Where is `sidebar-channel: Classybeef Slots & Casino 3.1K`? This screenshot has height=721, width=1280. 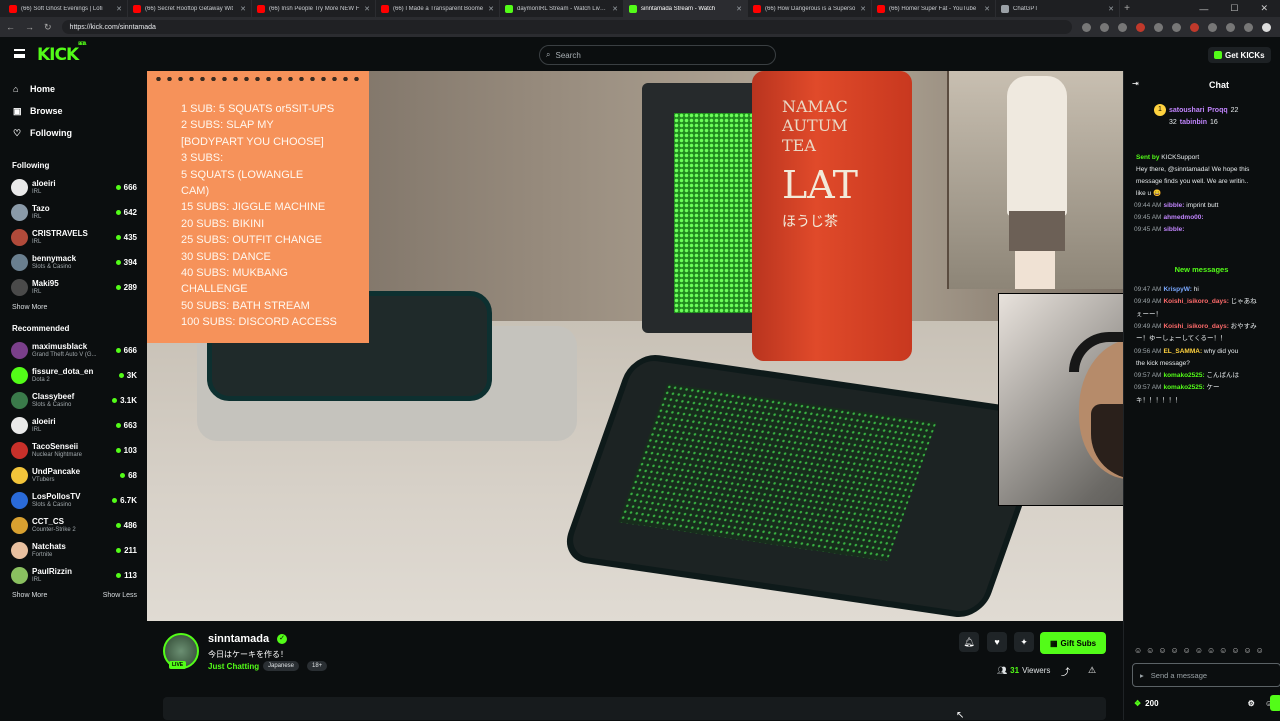
sidebar-channel: Classybeef Slots & Casino 3.1K is located at coordinates (73, 400).